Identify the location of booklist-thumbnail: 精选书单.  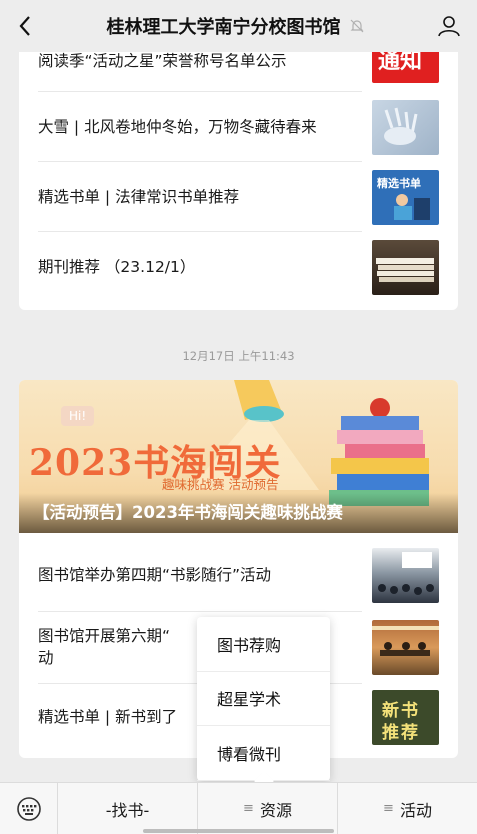
(405, 197).